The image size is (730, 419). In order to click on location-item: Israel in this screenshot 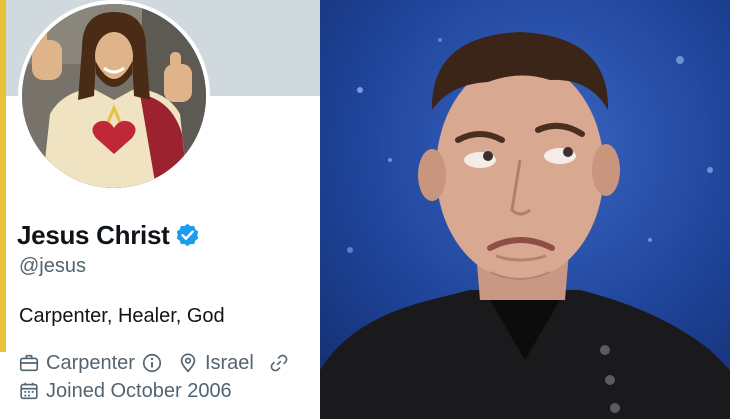, I will do `click(215, 363)`.